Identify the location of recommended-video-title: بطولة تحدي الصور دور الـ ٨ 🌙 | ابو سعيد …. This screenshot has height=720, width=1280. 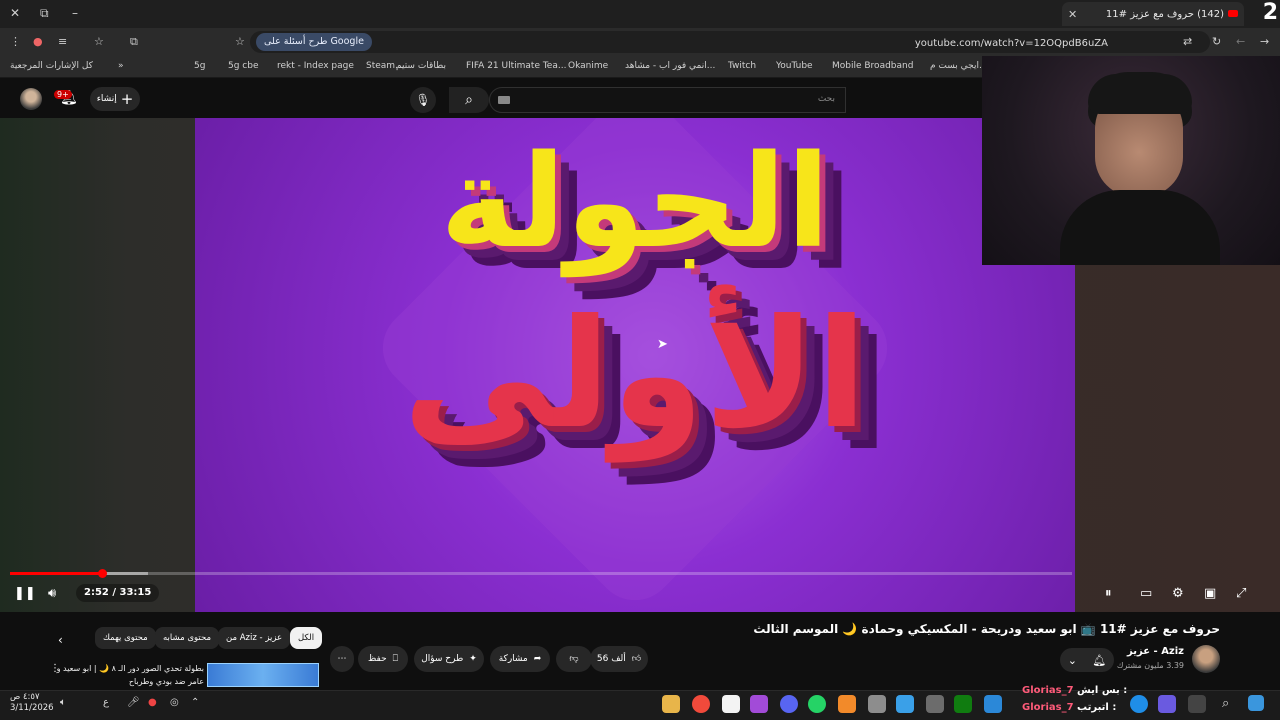
(130, 675).